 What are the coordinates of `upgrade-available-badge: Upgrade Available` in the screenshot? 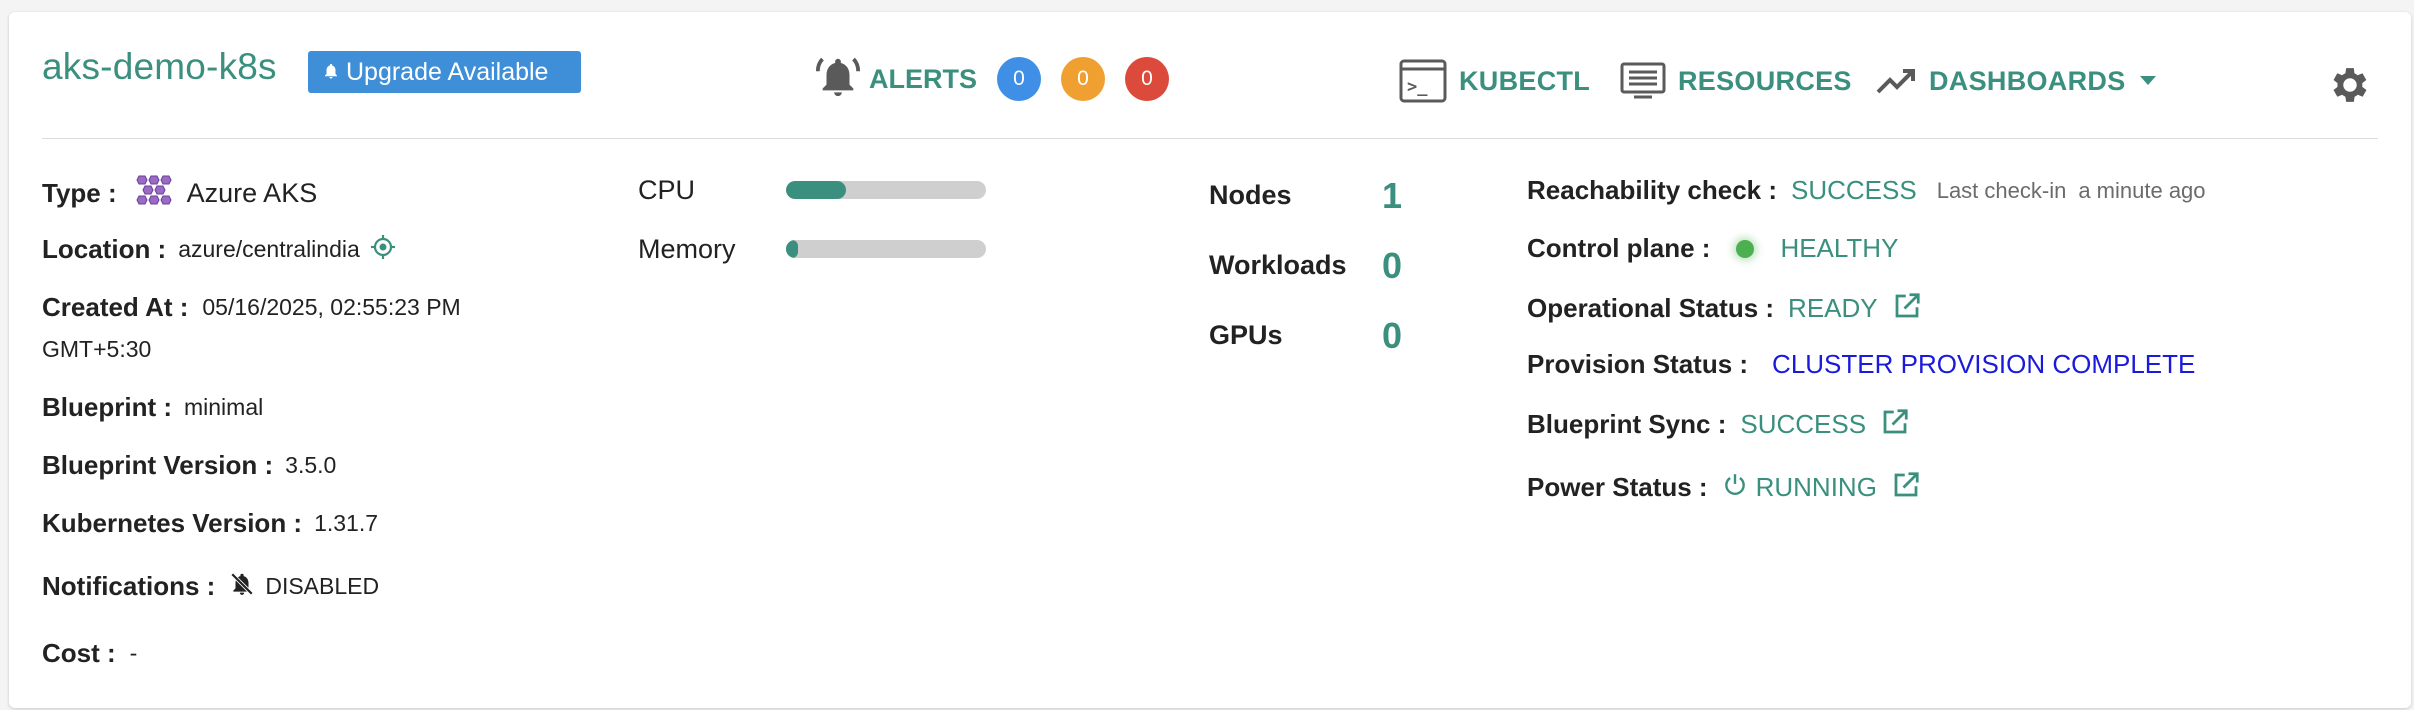 It's located at (444, 72).